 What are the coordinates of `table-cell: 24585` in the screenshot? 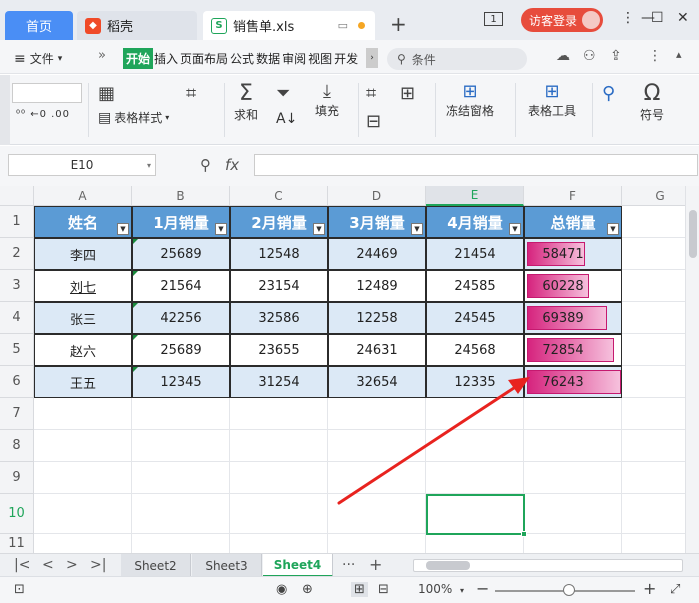 It's located at (475, 286).